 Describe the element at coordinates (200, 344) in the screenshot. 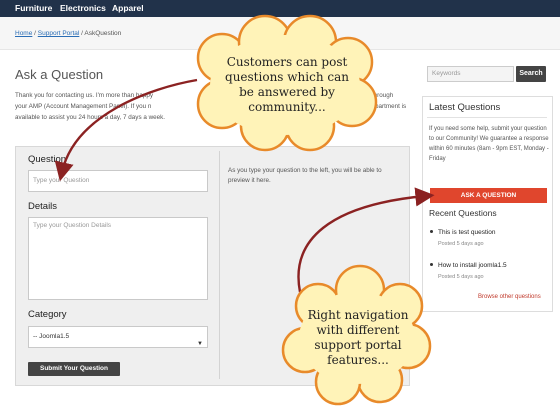

I see `chevron-down-icon: ▼` at that location.